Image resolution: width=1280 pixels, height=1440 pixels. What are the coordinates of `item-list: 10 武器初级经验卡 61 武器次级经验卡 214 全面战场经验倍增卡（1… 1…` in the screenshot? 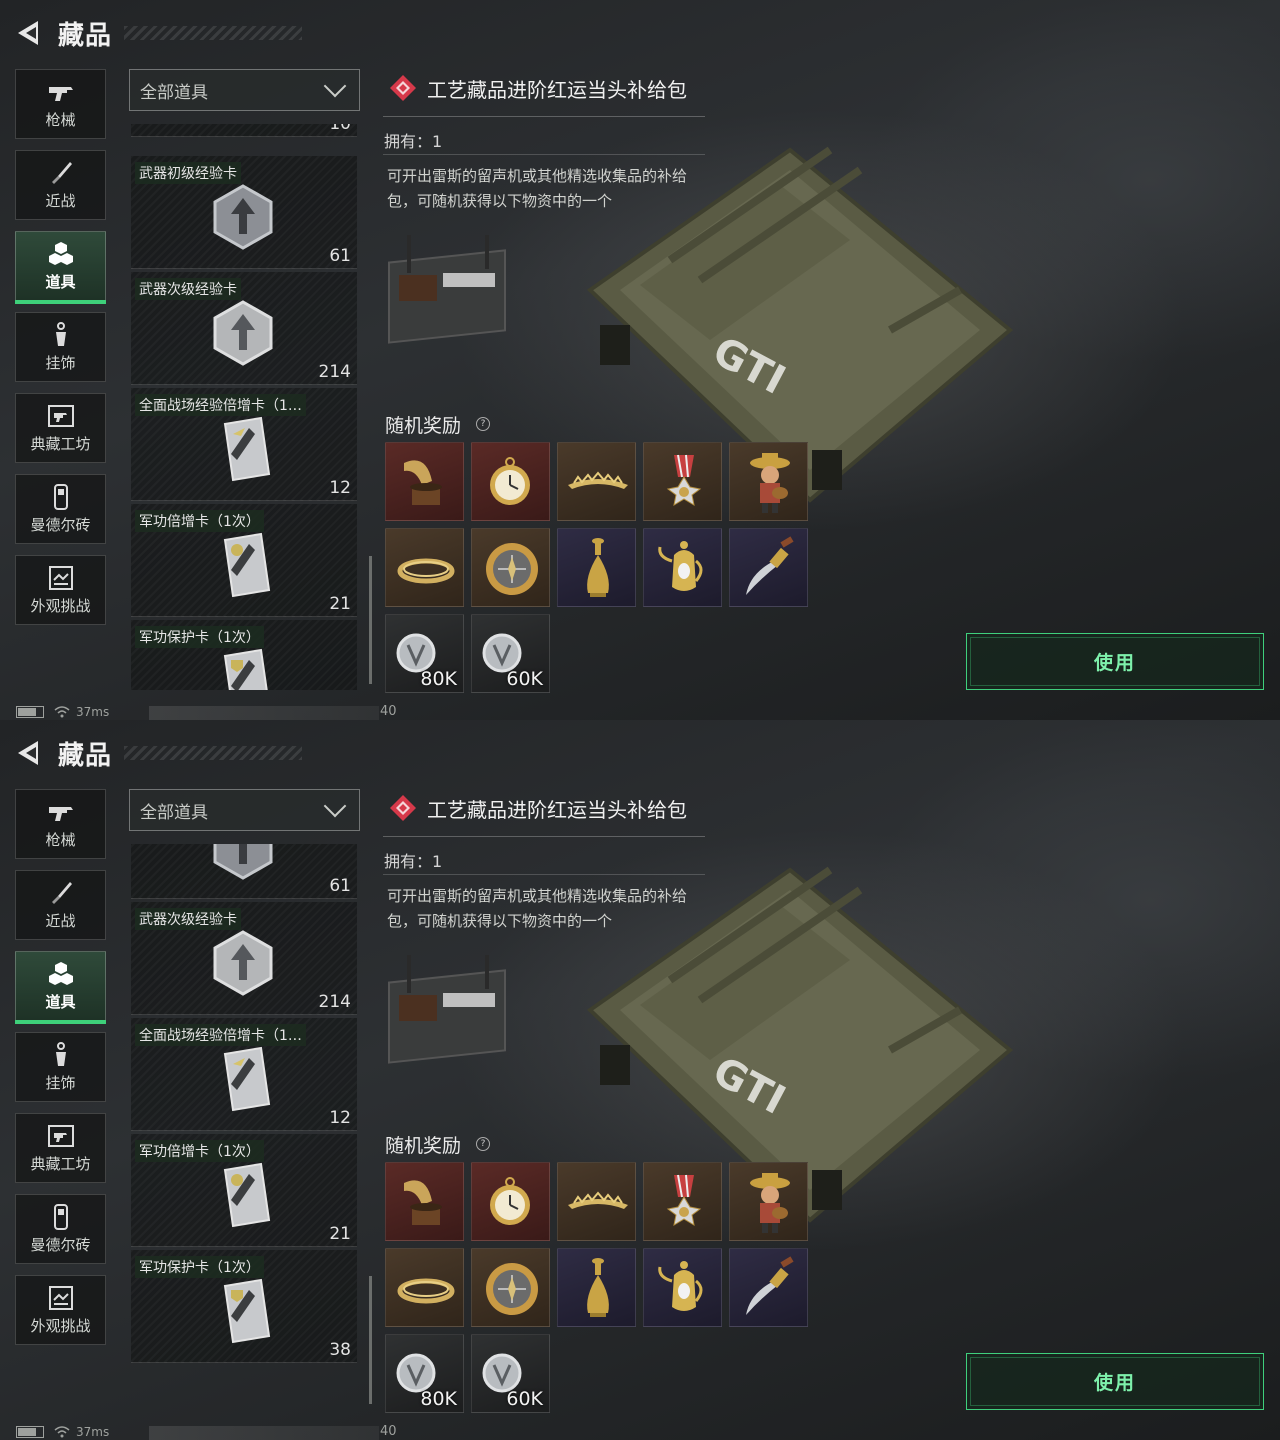 It's located at (245, 407).